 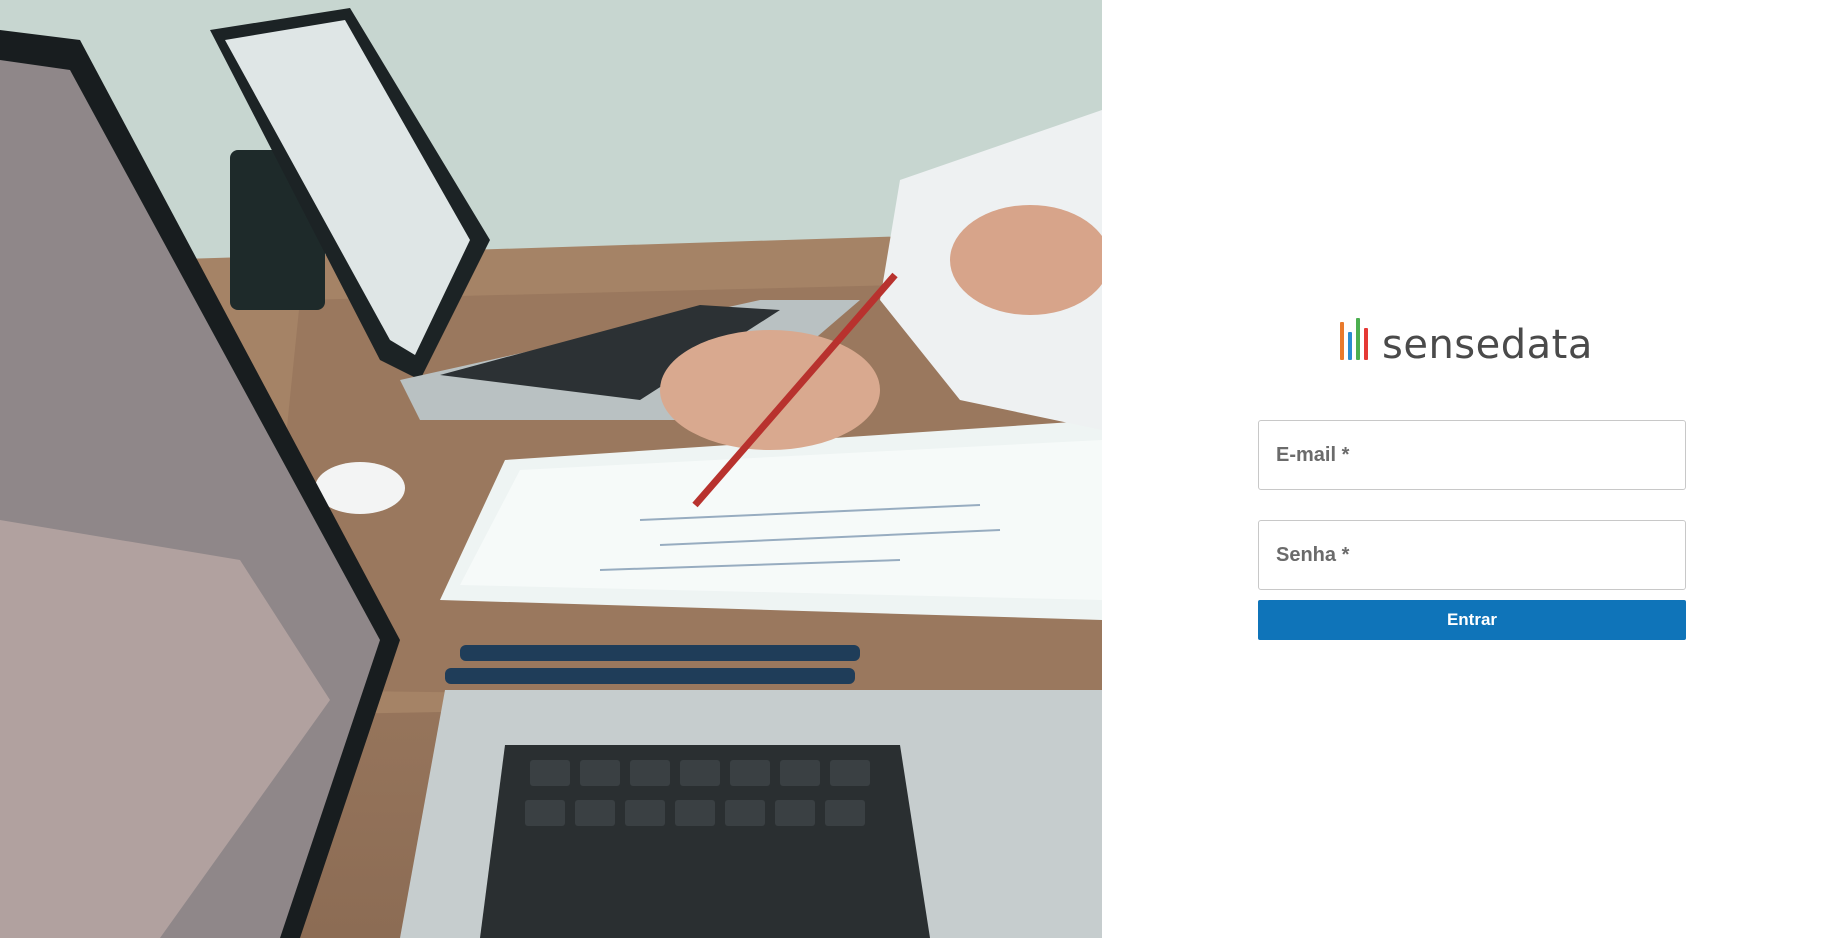 What do you see at coordinates (1313, 554) in the screenshot?
I see `password-label: Senha *` at bounding box center [1313, 554].